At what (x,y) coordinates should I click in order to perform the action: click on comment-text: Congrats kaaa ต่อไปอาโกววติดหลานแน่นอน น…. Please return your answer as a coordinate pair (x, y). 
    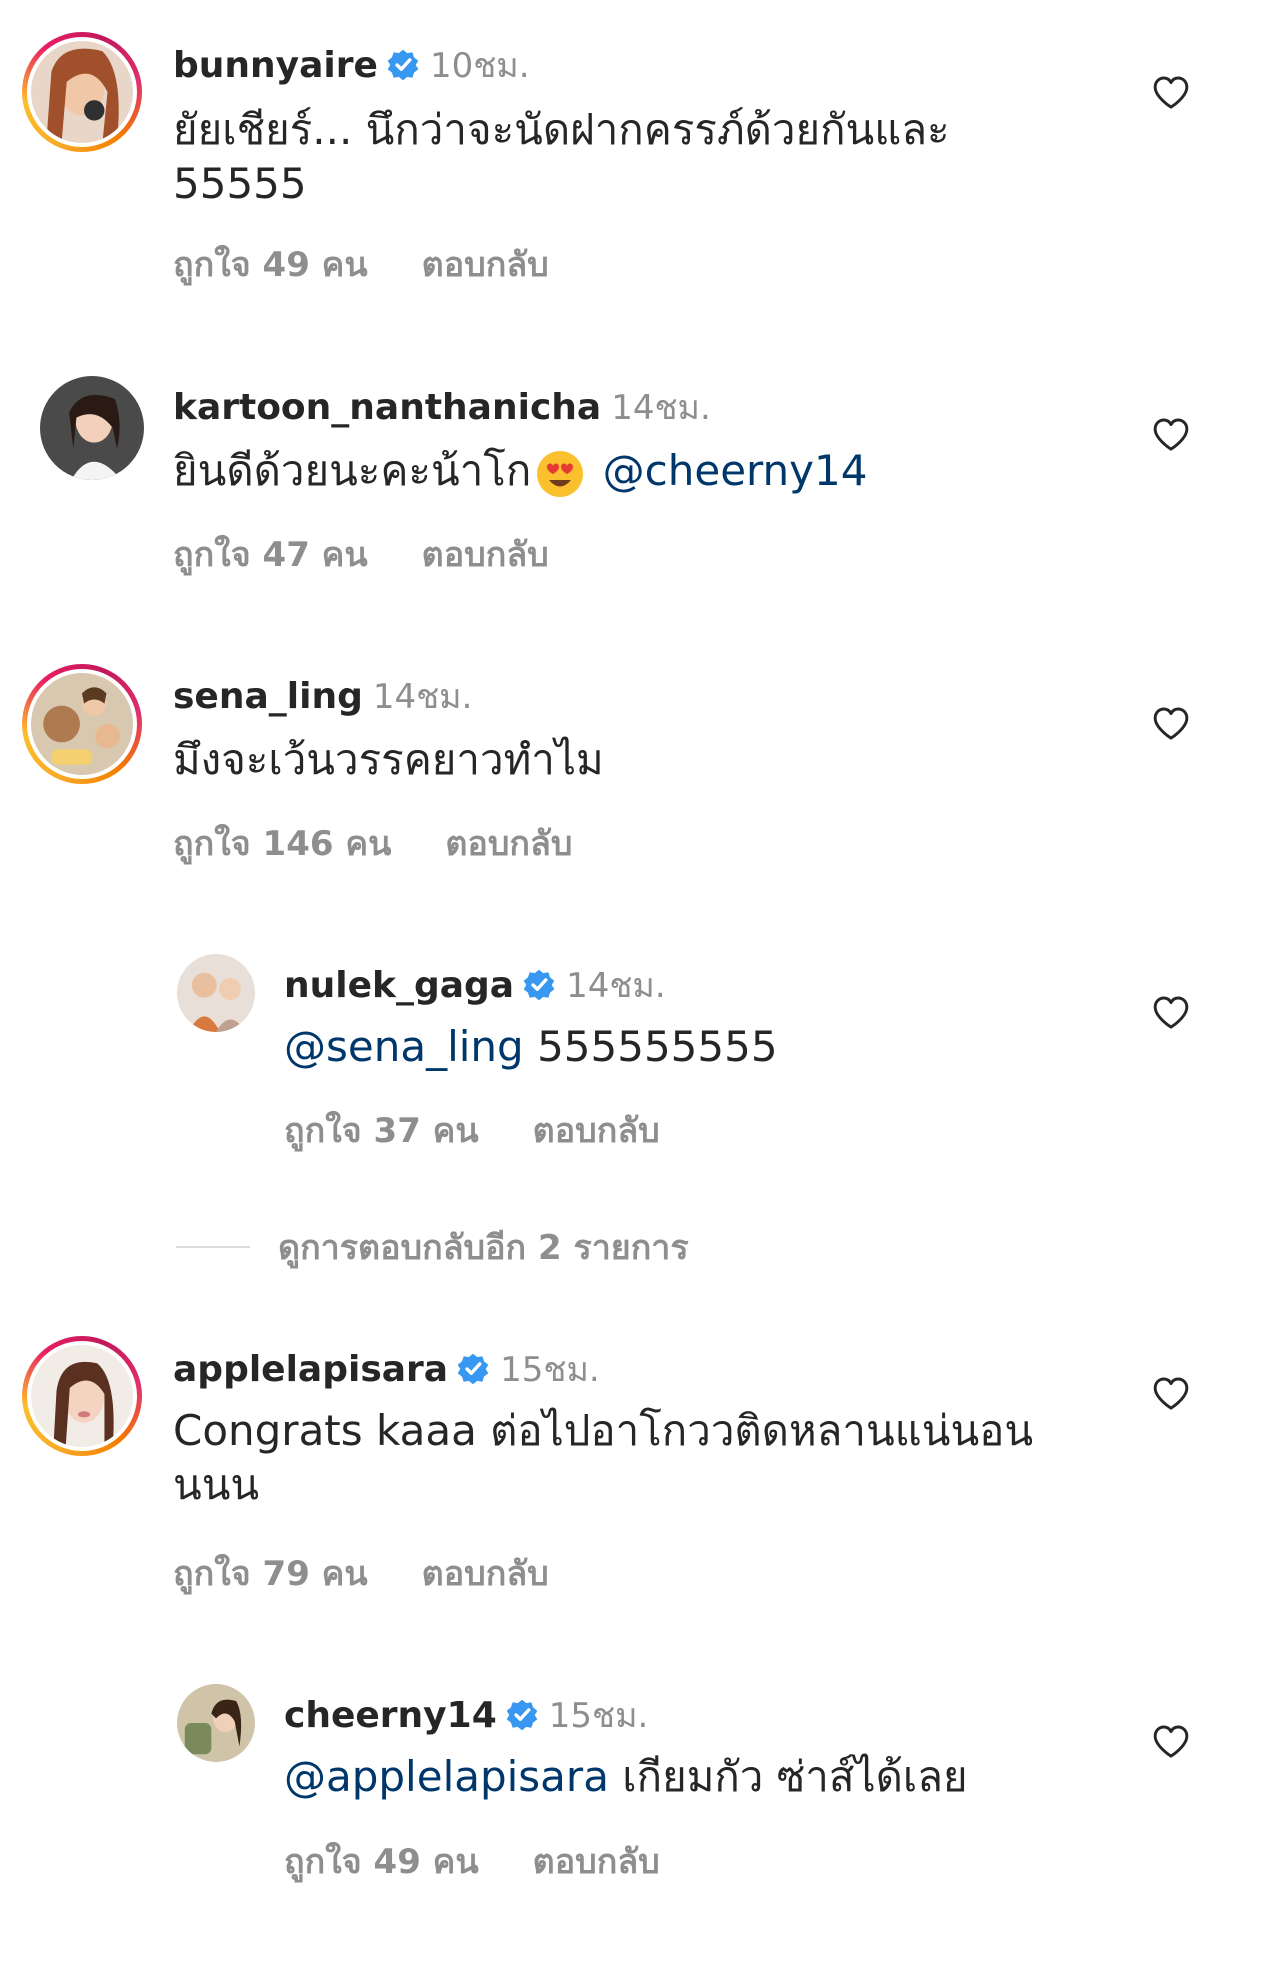
    Looking at the image, I should click on (603, 1457).